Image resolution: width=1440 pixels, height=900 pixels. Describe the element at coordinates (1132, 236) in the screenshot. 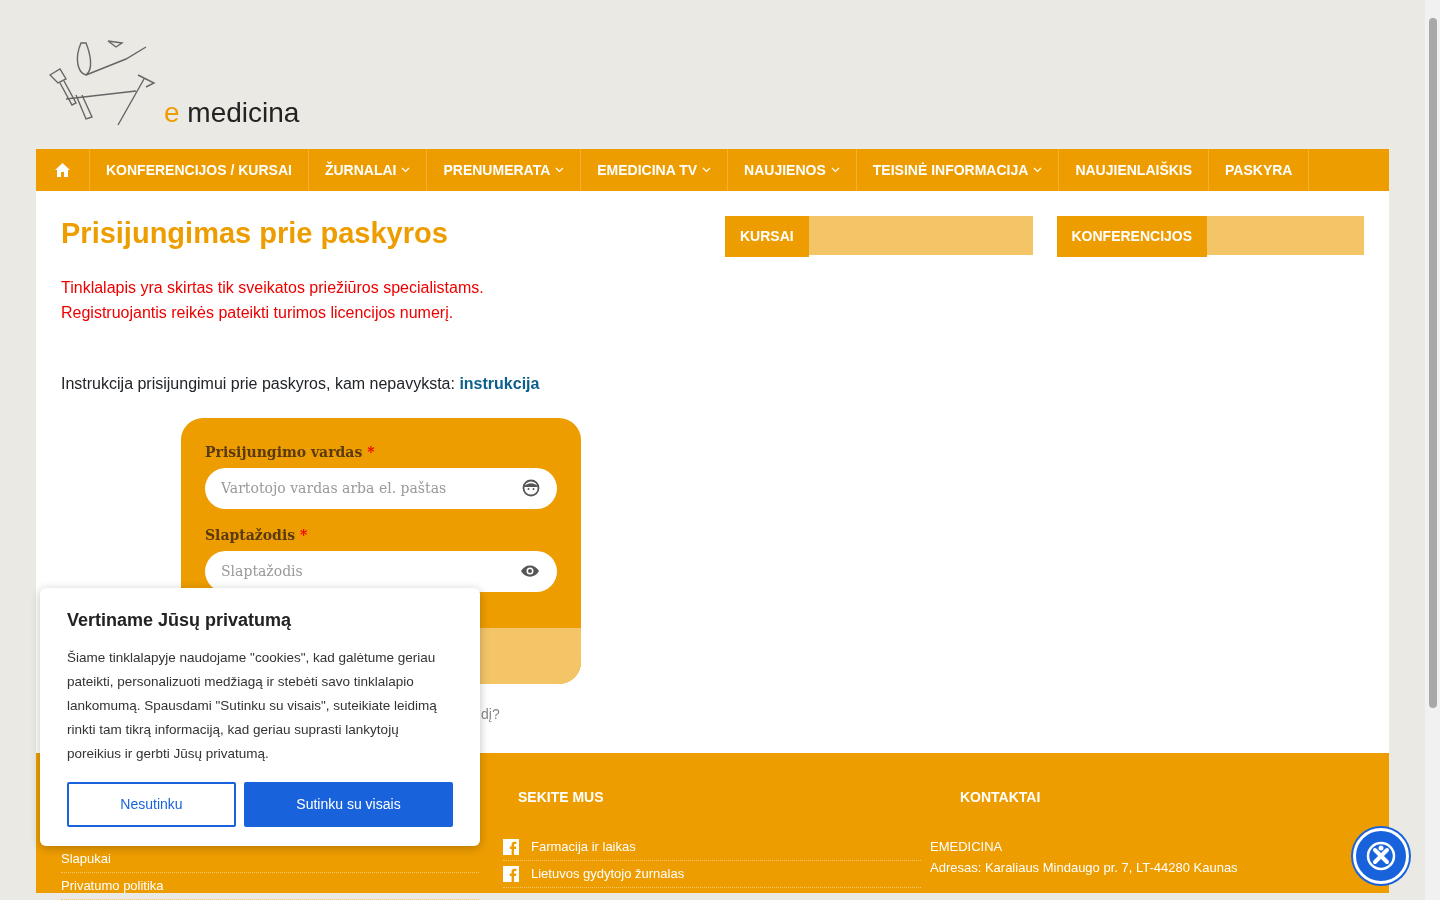

I see `widget-title: KONFERENCIJOS` at that location.